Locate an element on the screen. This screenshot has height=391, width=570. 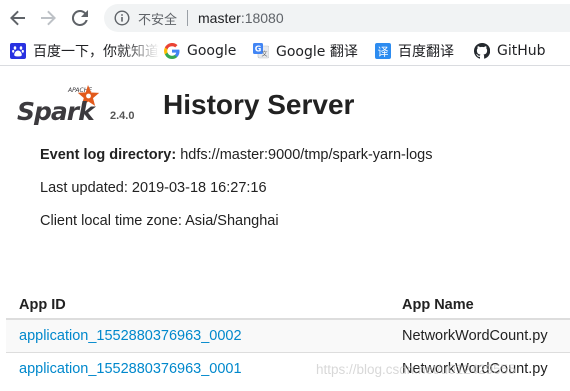
bookmark-github: GitHub is located at coordinates (510, 50).